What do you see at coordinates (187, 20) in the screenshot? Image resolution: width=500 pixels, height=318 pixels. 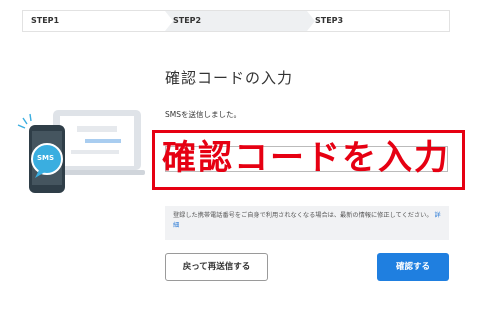 I see `step-2-label: STEP2` at bounding box center [187, 20].